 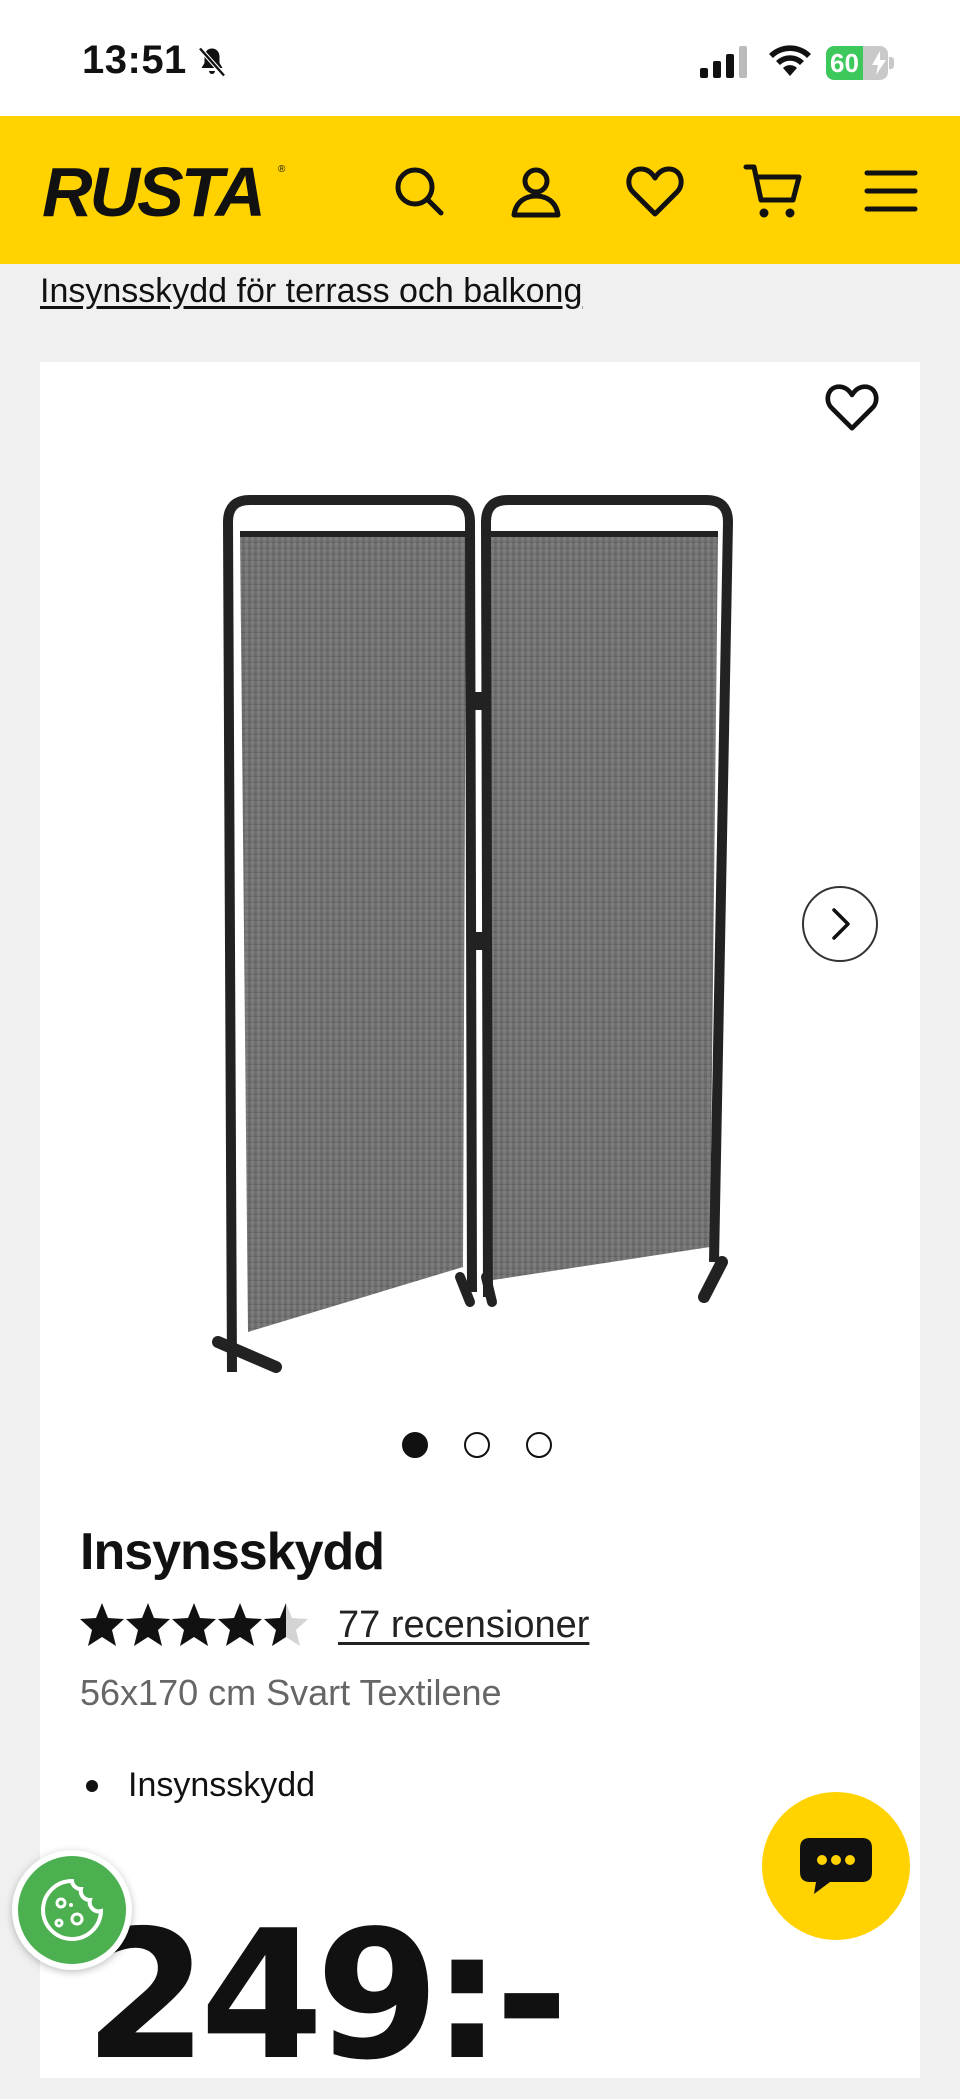 I want to click on product-title: Insynsskydd, so click(x=232, y=1552).